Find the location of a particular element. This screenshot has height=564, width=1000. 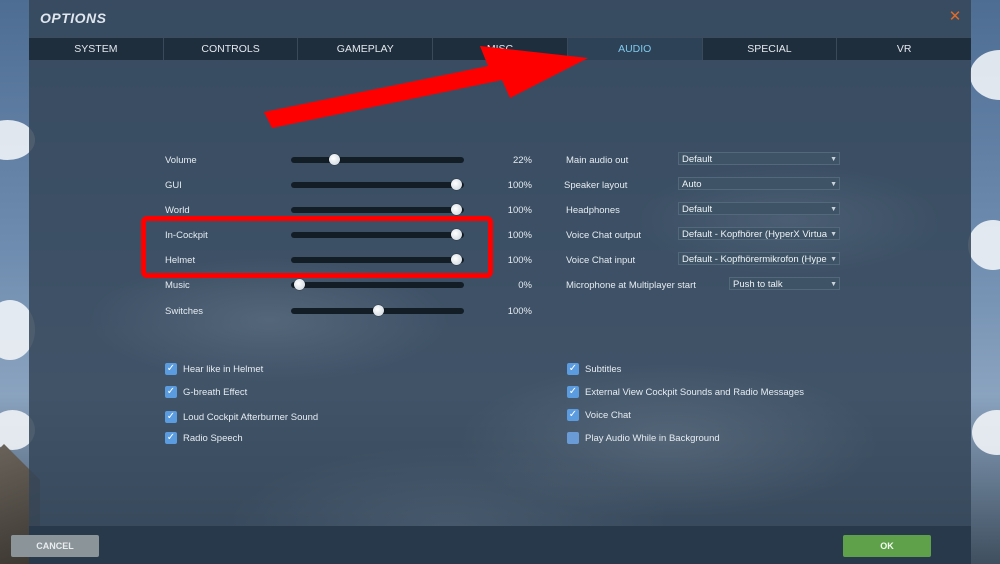

headphones-dropdown: Default ▼ is located at coordinates (759, 208).